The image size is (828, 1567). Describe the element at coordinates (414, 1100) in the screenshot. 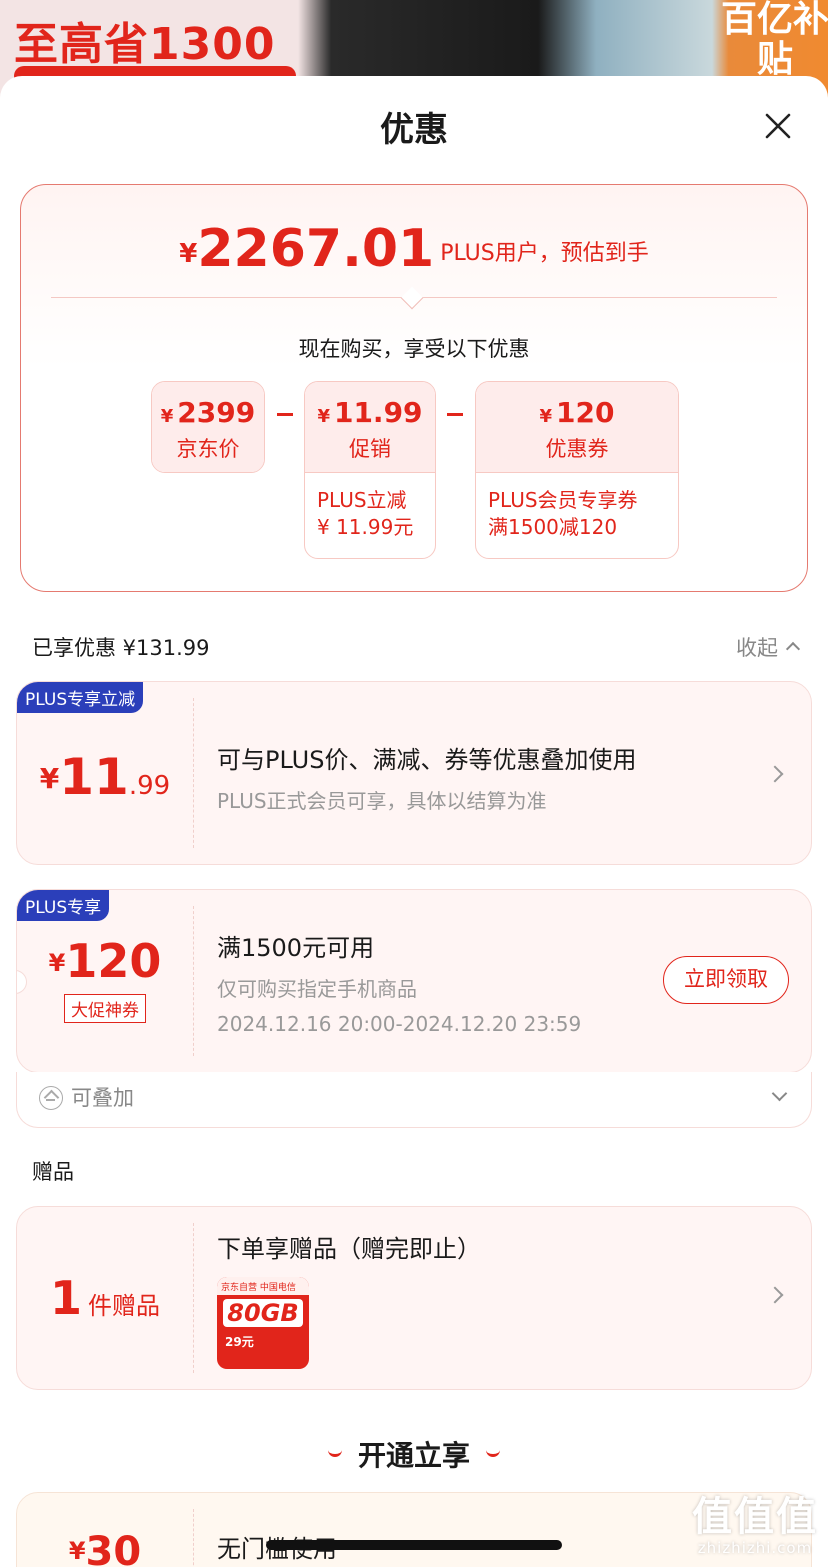

I see `stackable-row: 可叠加` at that location.